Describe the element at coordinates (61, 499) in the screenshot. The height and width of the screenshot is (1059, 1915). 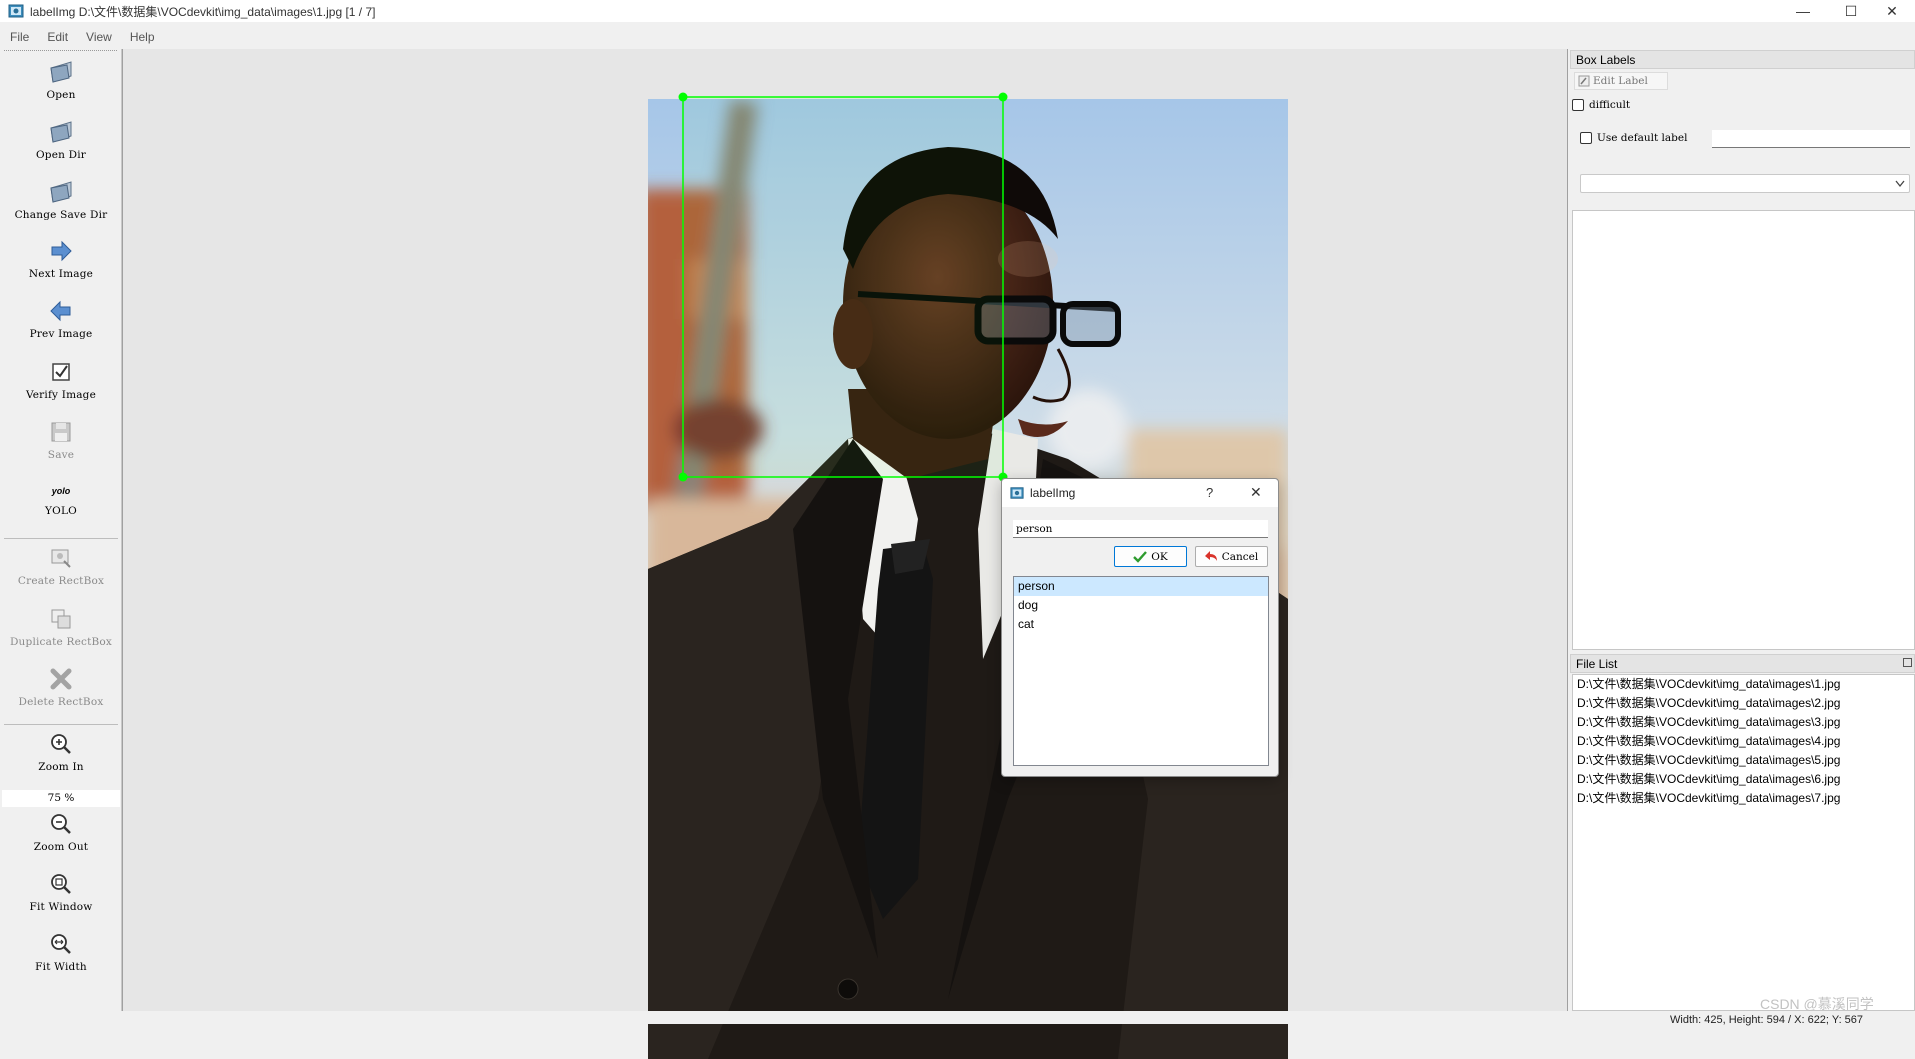
I see `format-toggle-button: yolo YOLO` at that location.